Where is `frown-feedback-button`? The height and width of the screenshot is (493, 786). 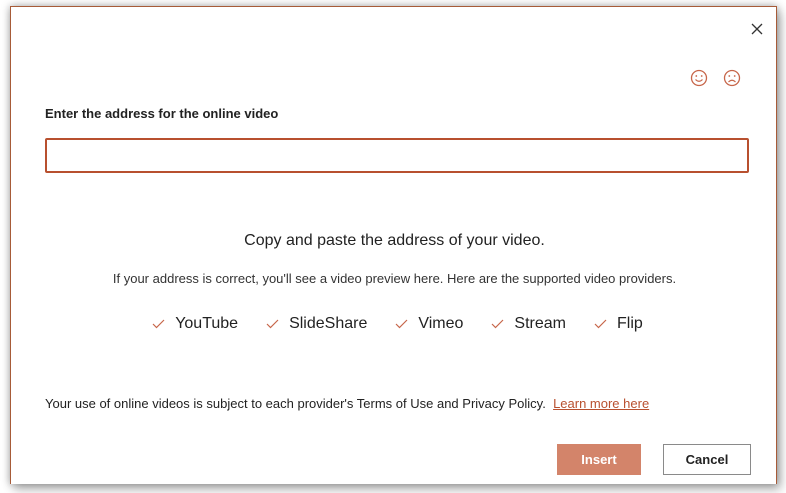
frown-feedback-button is located at coordinates (732, 78).